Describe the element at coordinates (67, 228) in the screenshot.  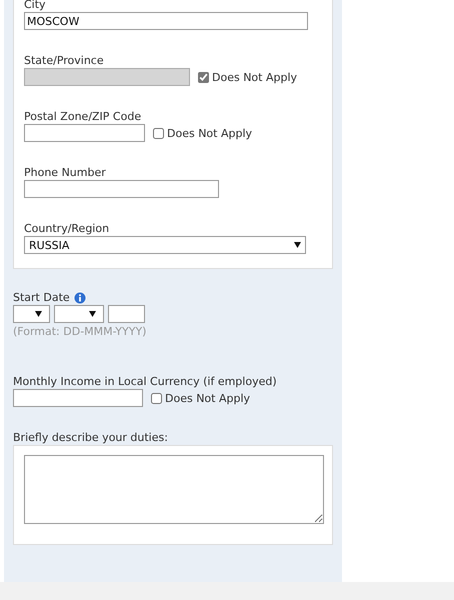
I see `field-label: Country/Region` at that location.